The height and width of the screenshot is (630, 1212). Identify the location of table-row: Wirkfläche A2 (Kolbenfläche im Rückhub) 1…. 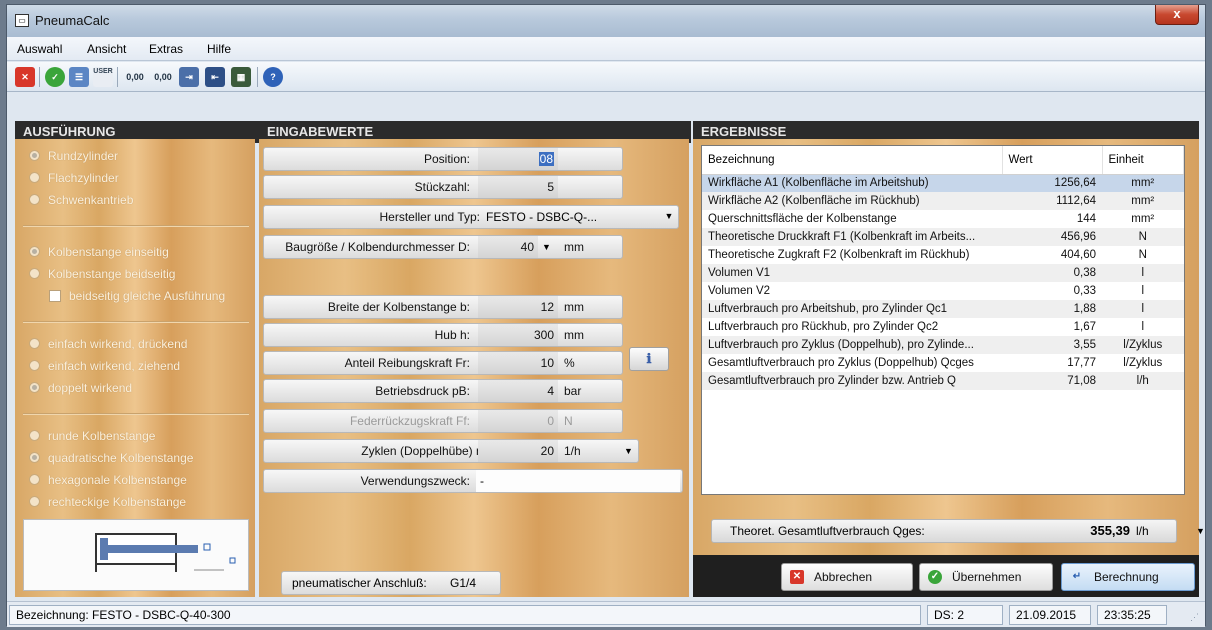
(943, 201).